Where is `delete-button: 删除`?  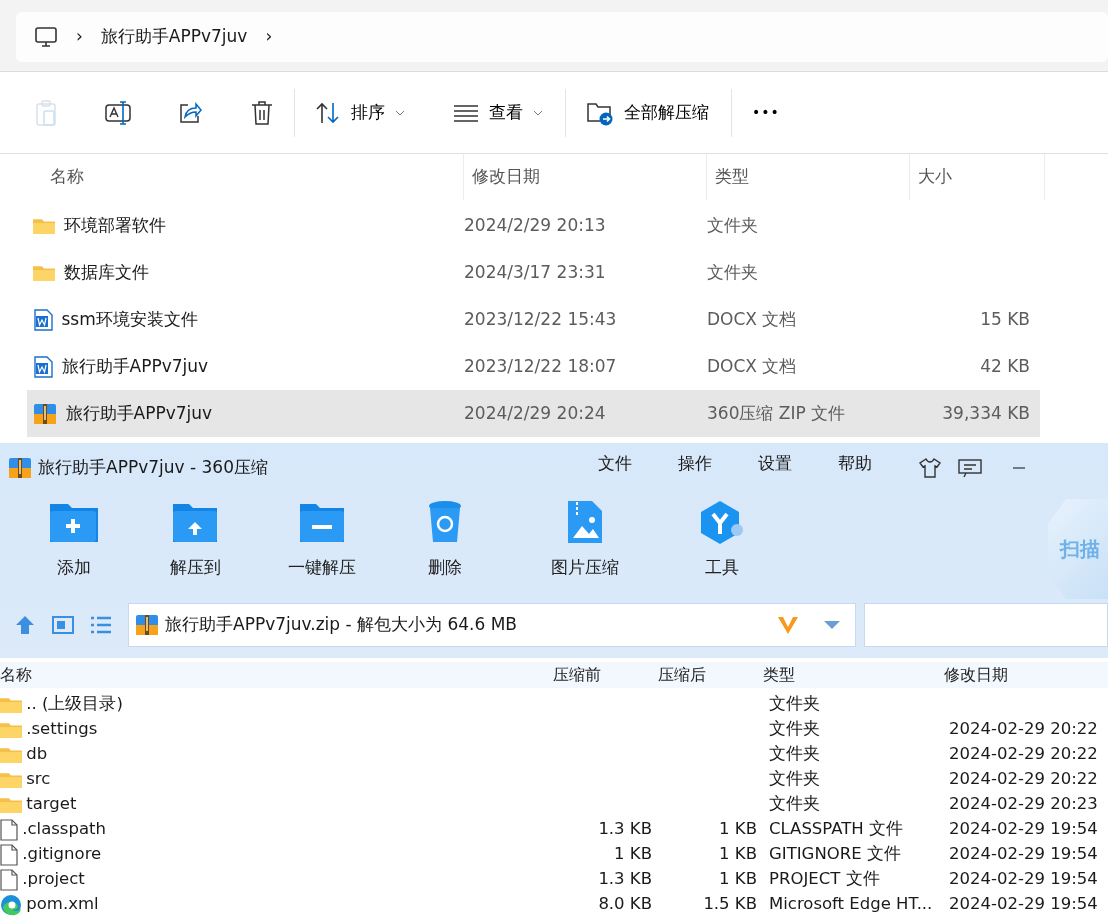
delete-button: 删除 is located at coordinates (445, 540).